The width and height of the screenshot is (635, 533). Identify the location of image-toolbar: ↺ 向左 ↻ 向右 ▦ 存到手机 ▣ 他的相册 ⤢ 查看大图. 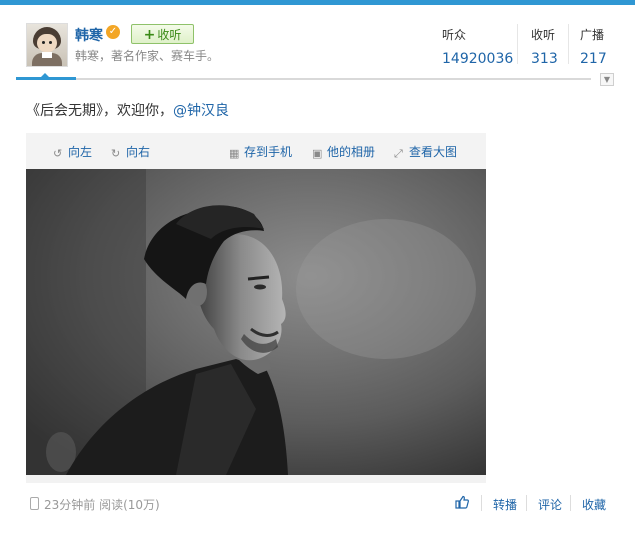
(256, 151).